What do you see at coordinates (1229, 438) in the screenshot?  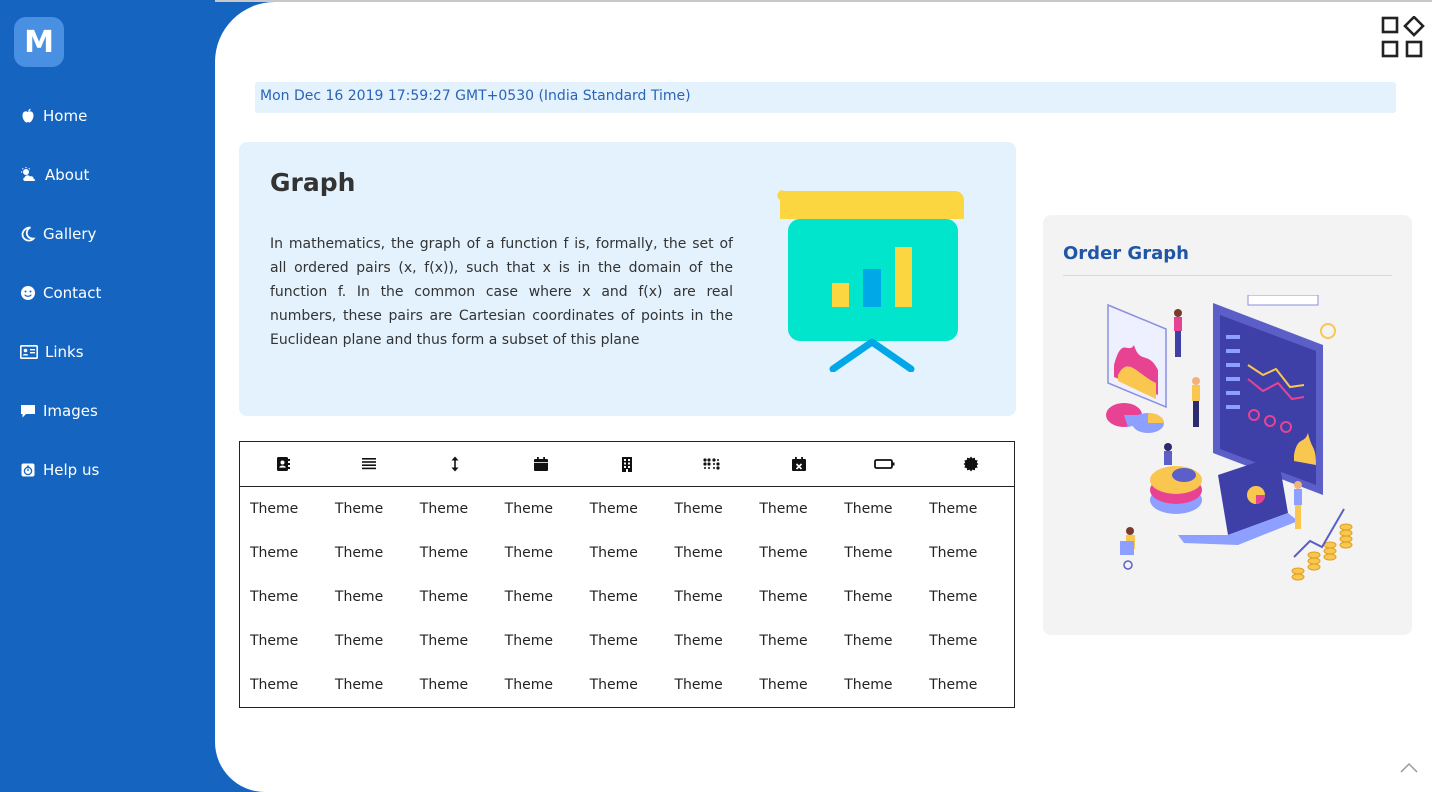 I see `analytics-dashboard-illustration` at bounding box center [1229, 438].